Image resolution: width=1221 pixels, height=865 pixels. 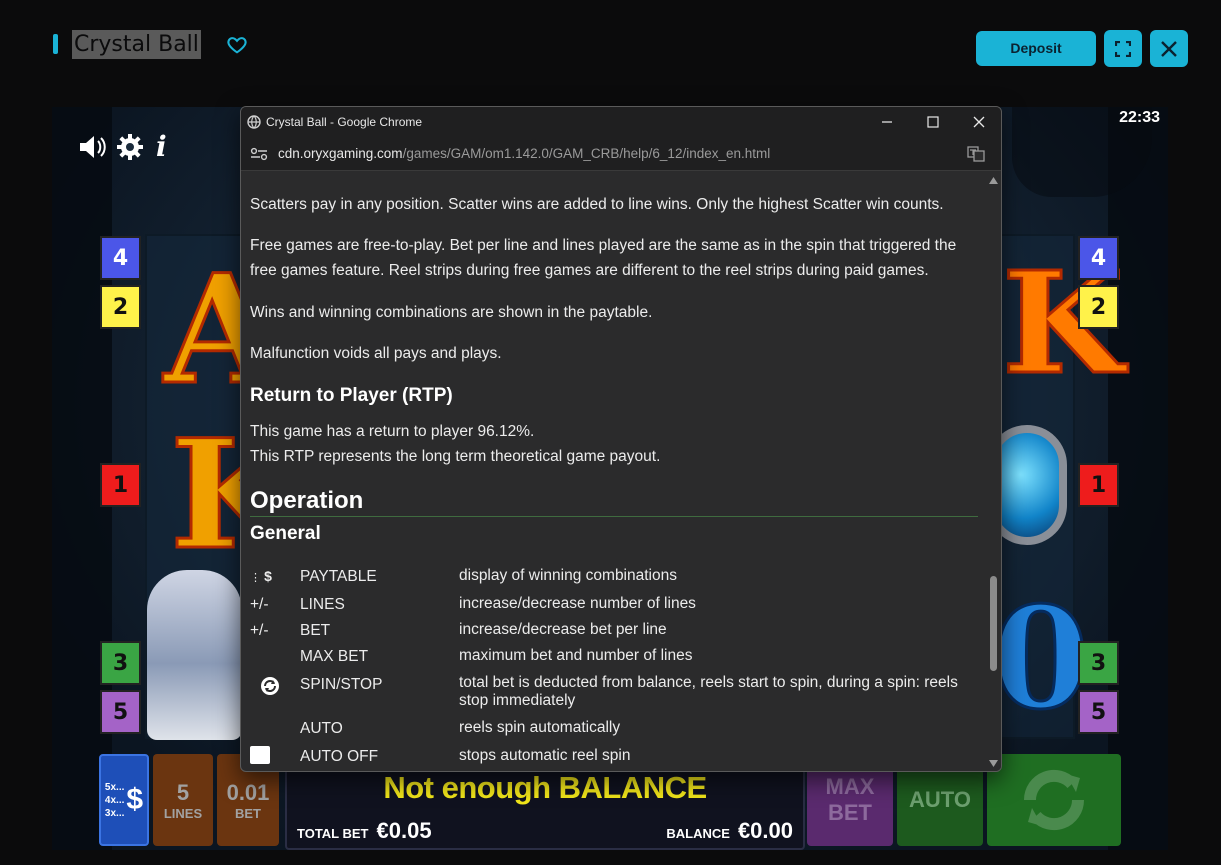 What do you see at coordinates (55, 44) in the screenshot?
I see `title-accent` at bounding box center [55, 44].